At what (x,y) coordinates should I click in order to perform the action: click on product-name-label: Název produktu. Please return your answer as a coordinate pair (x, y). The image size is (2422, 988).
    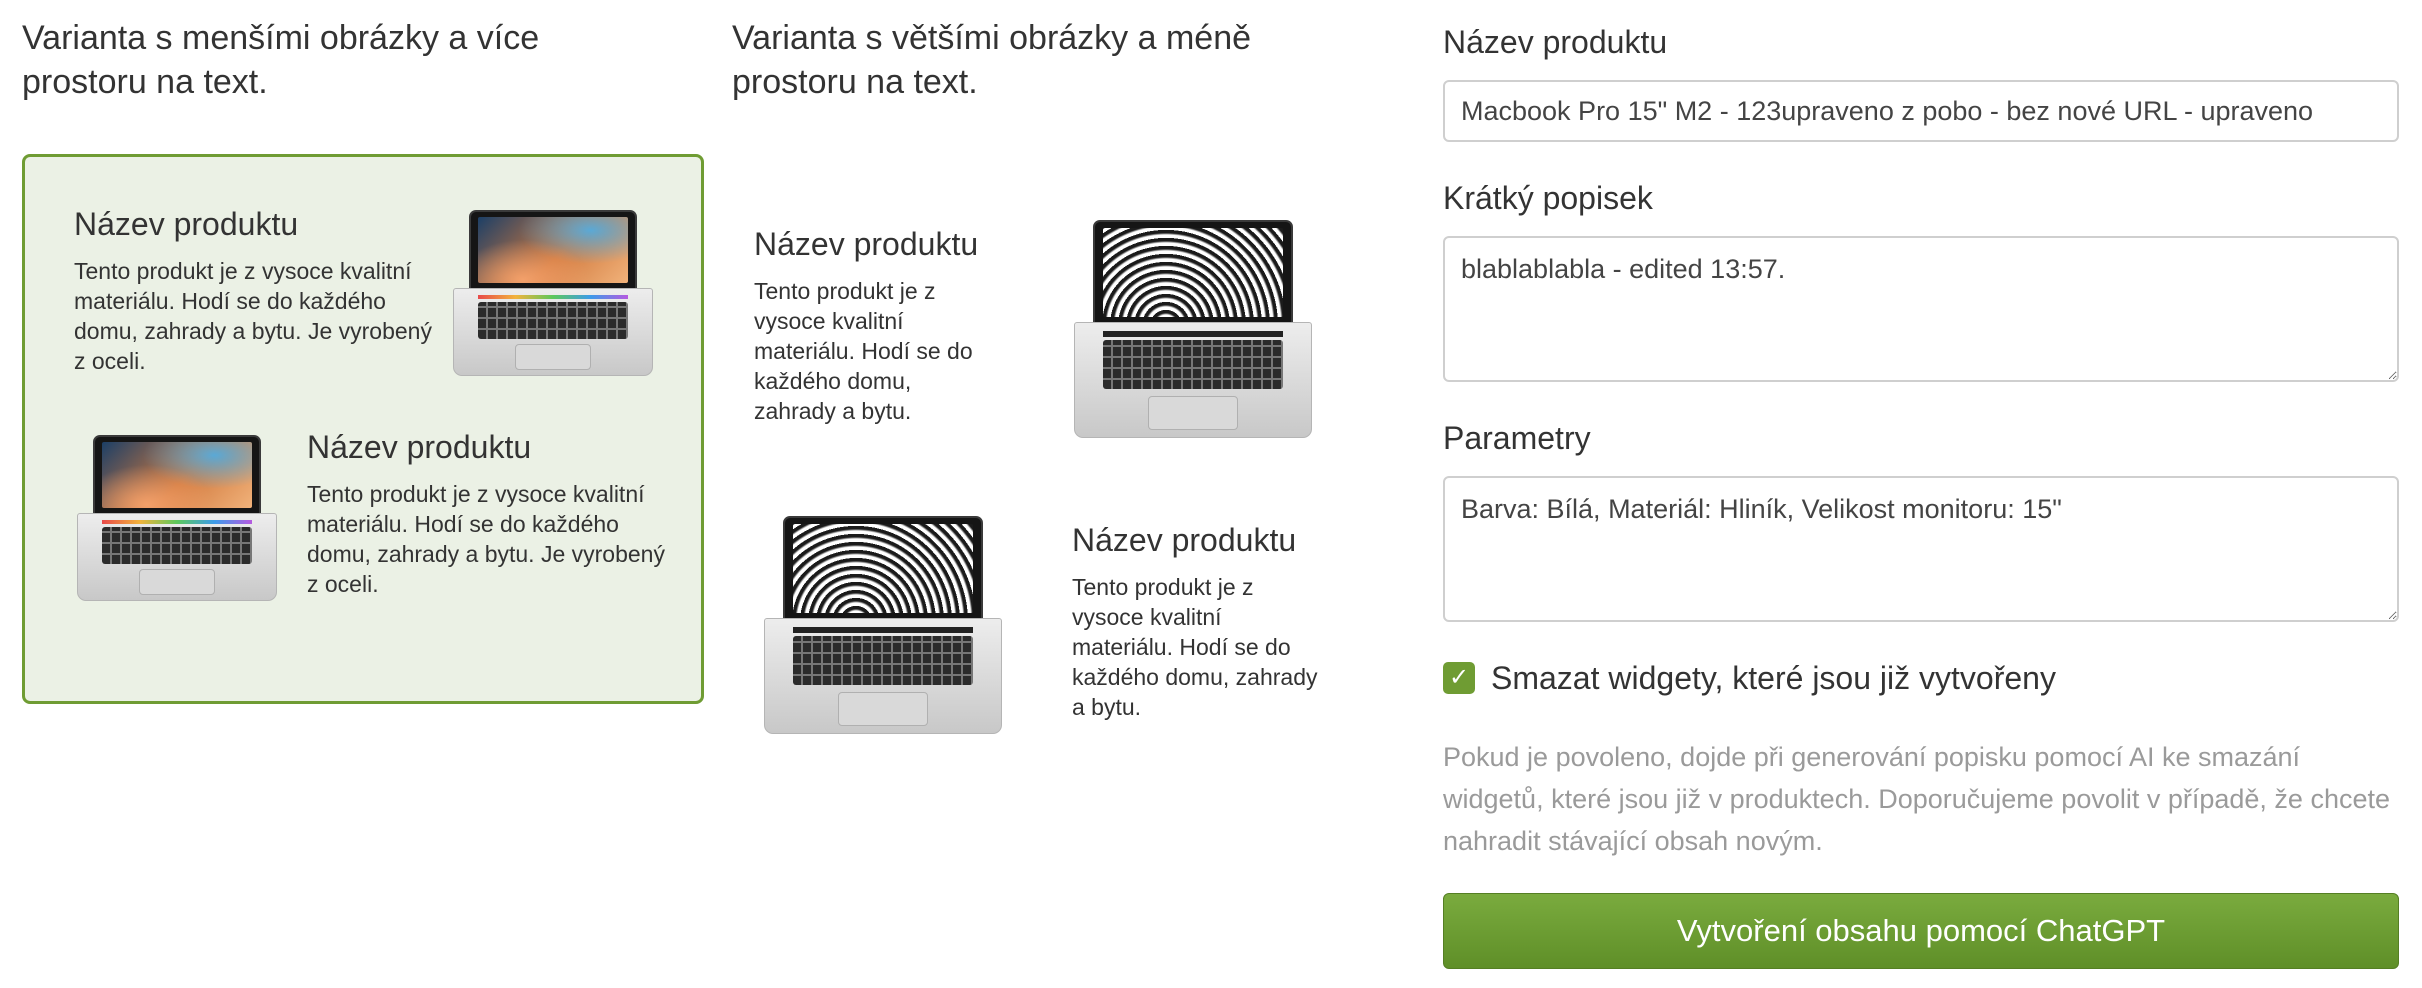
    Looking at the image, I should click on (1555, 42).